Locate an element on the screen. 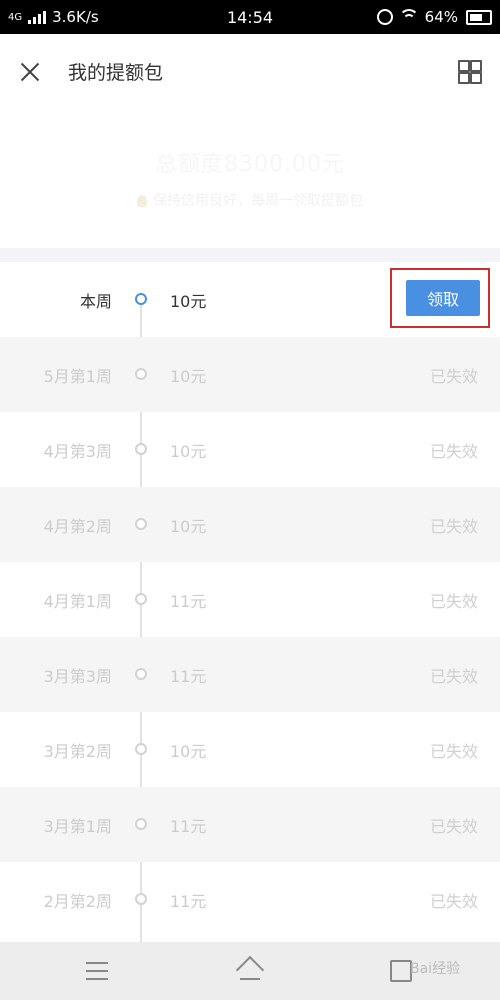 The width and height of the screenshot is (500, 1000). summary-tip: 保持信用良好，每周一领取提额包 is located at coordinates (250, 200).